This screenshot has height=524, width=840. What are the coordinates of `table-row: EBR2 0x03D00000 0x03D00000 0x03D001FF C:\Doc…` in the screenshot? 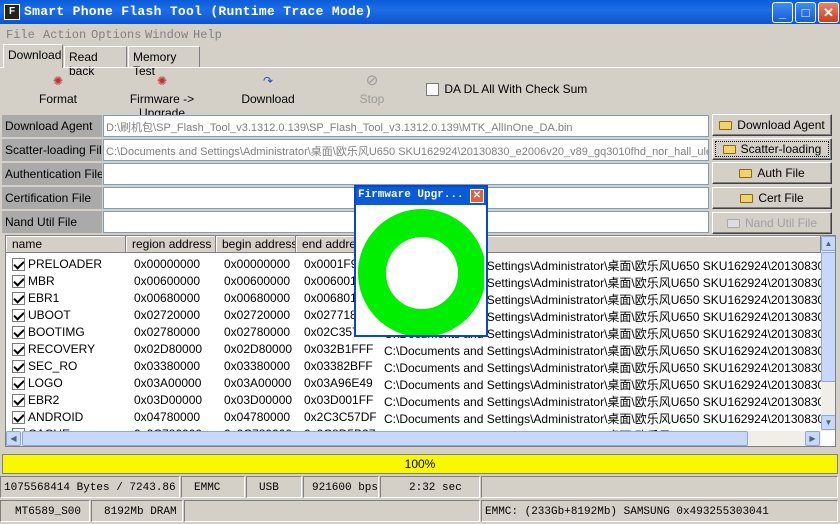 It's located at (413, 400).